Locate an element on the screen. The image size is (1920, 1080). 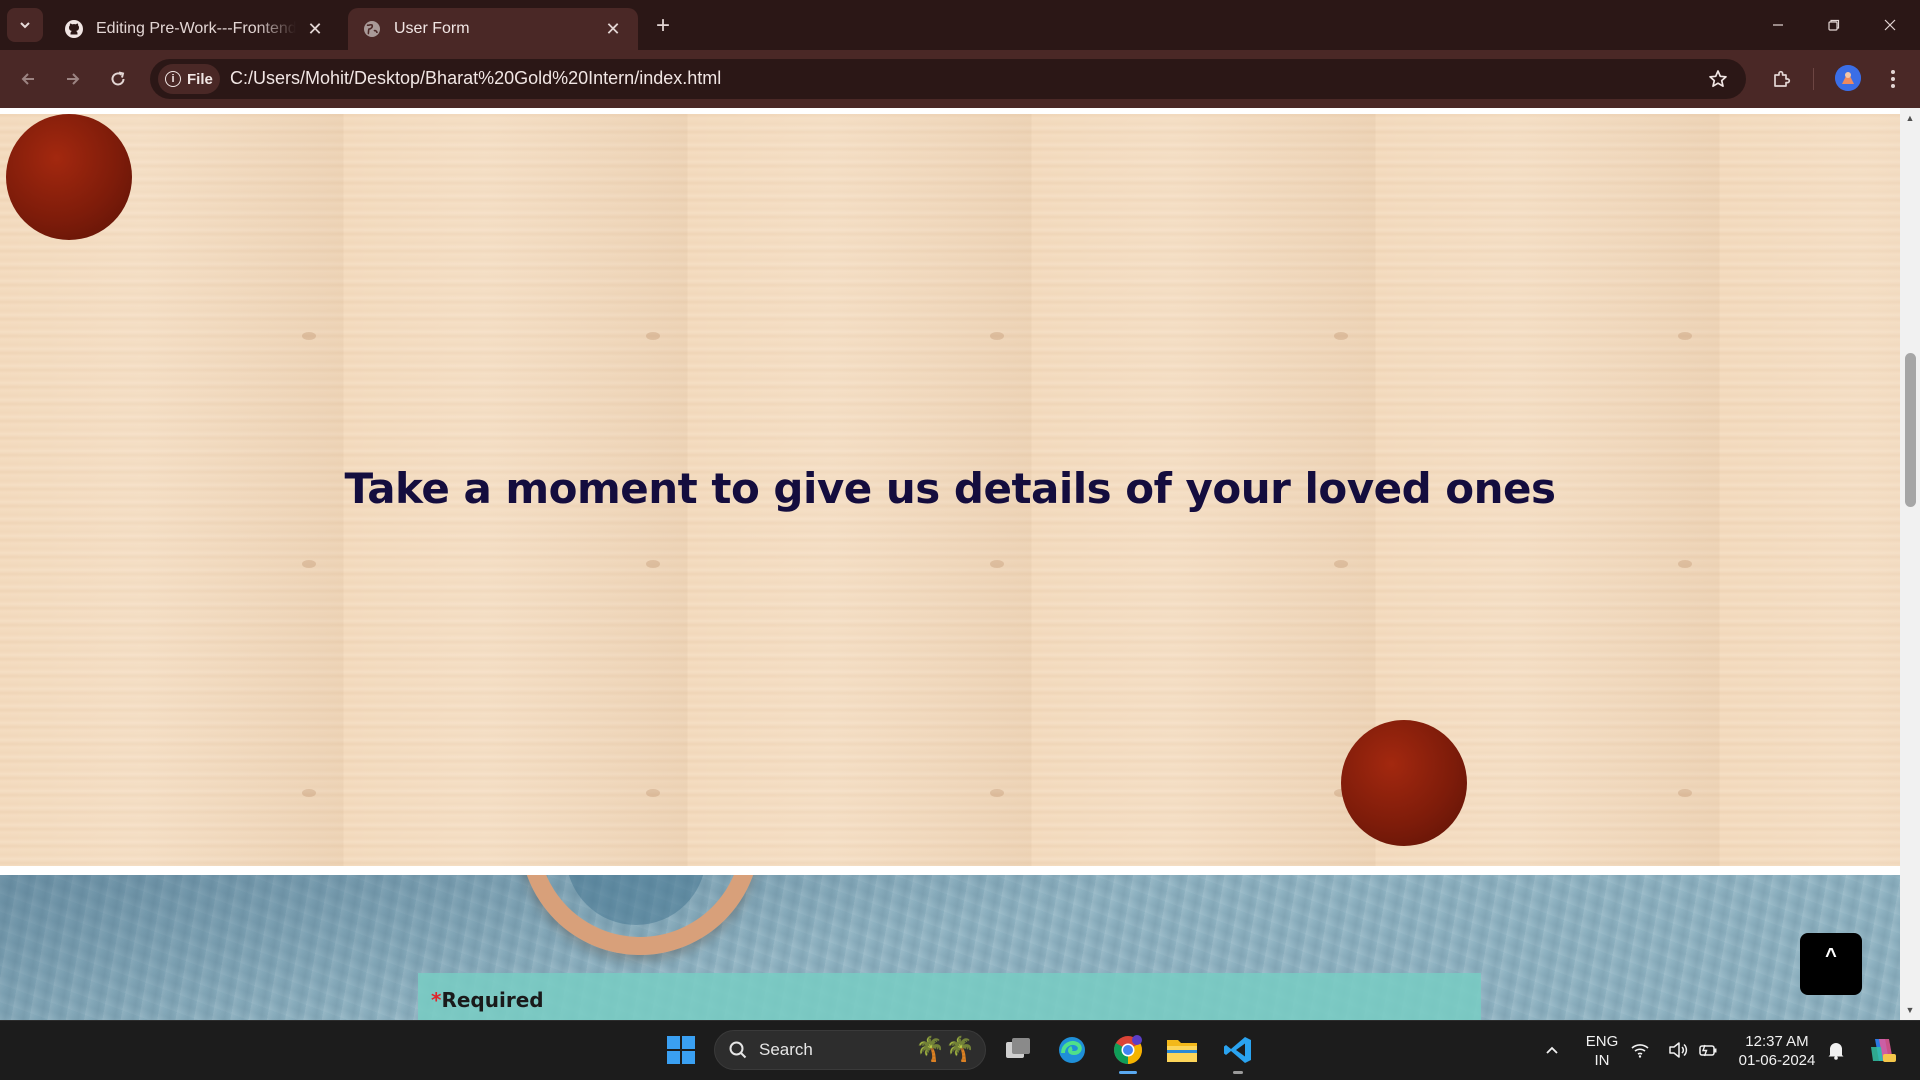
tab-title: User Form is located at coordinates (432, 28).